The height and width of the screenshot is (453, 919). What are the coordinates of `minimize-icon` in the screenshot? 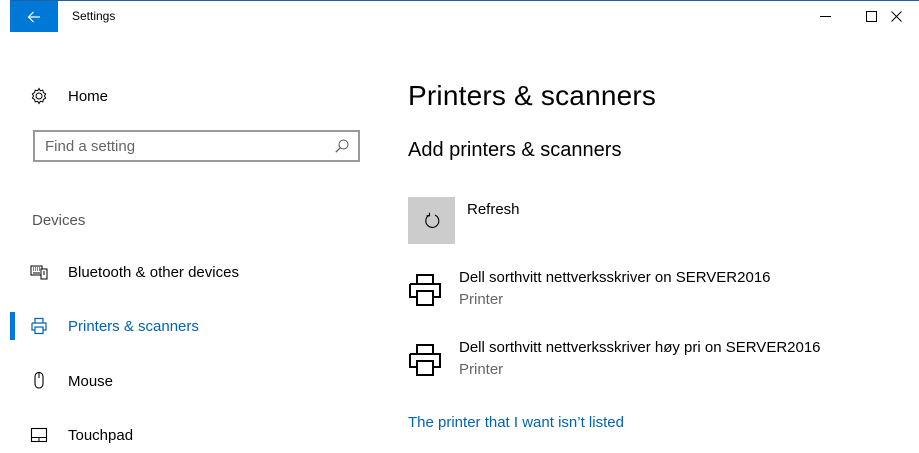 It's located at (825, 16).